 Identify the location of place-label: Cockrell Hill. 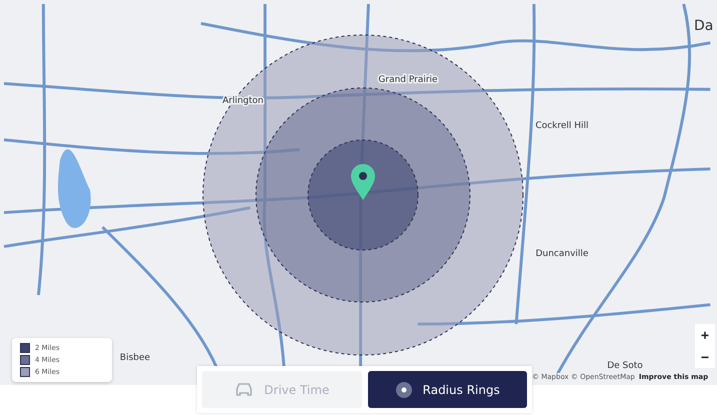
(562, 126).